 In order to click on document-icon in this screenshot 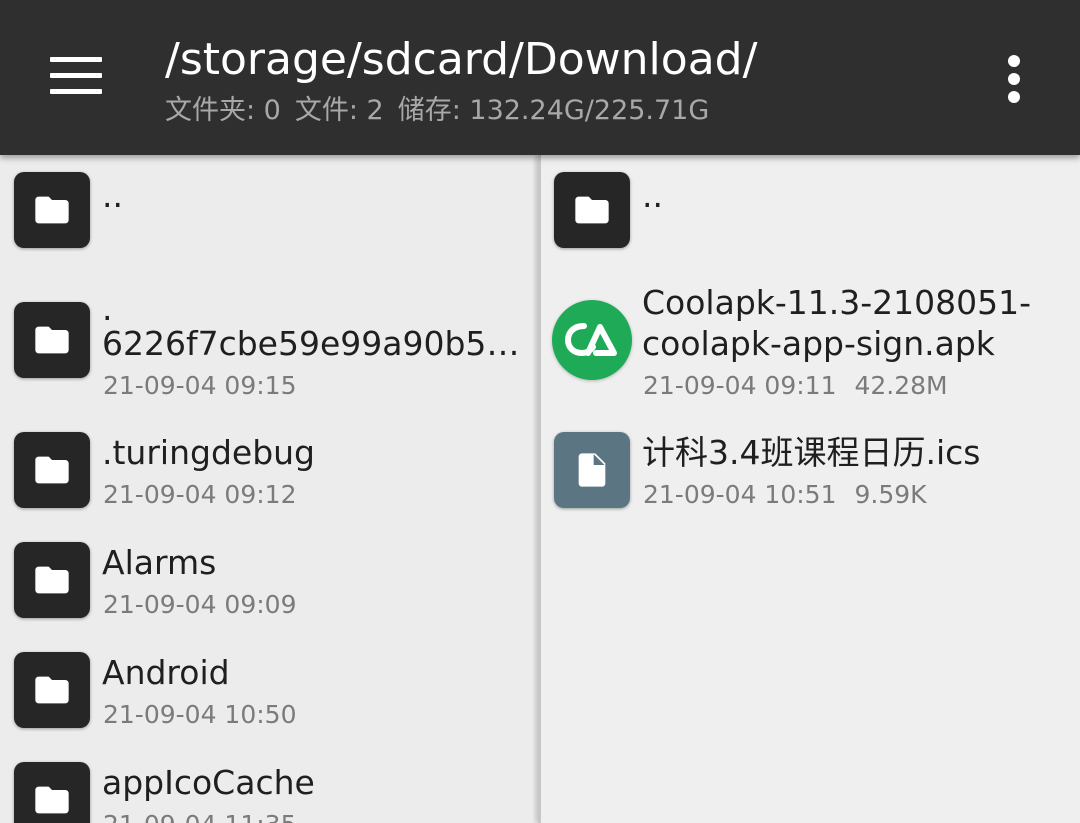, I will do `click(592, 470)`.